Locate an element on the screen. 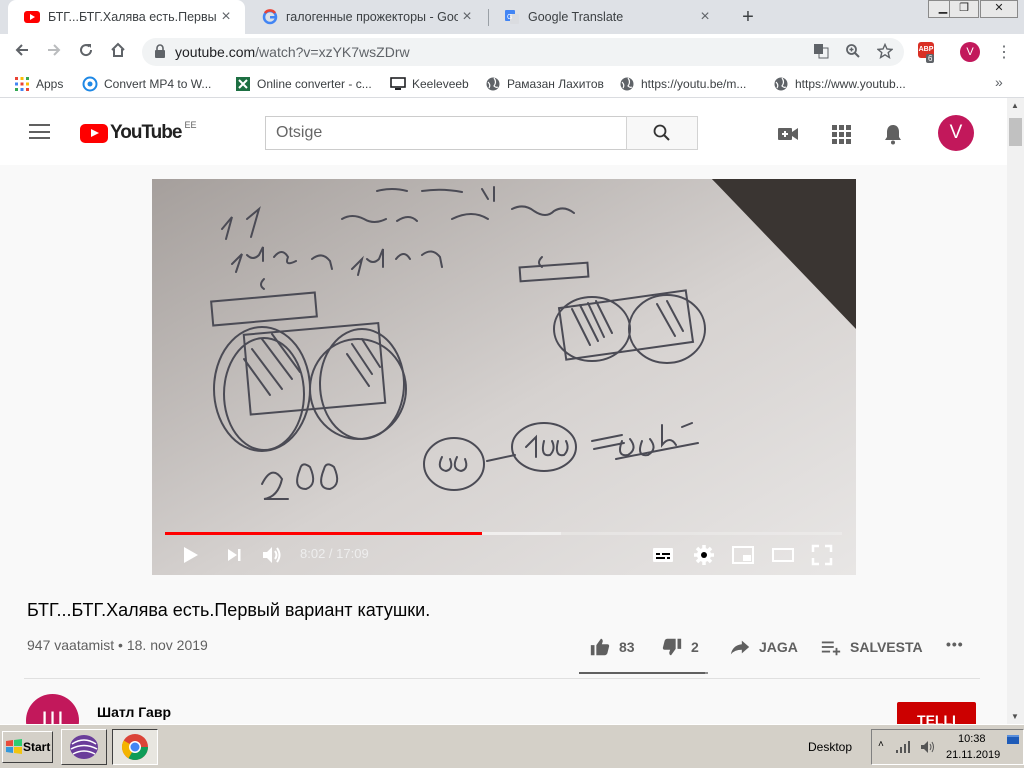 The width and height of the screenshot is (1024, 768). reload-button is located at coordinates (86, 52).